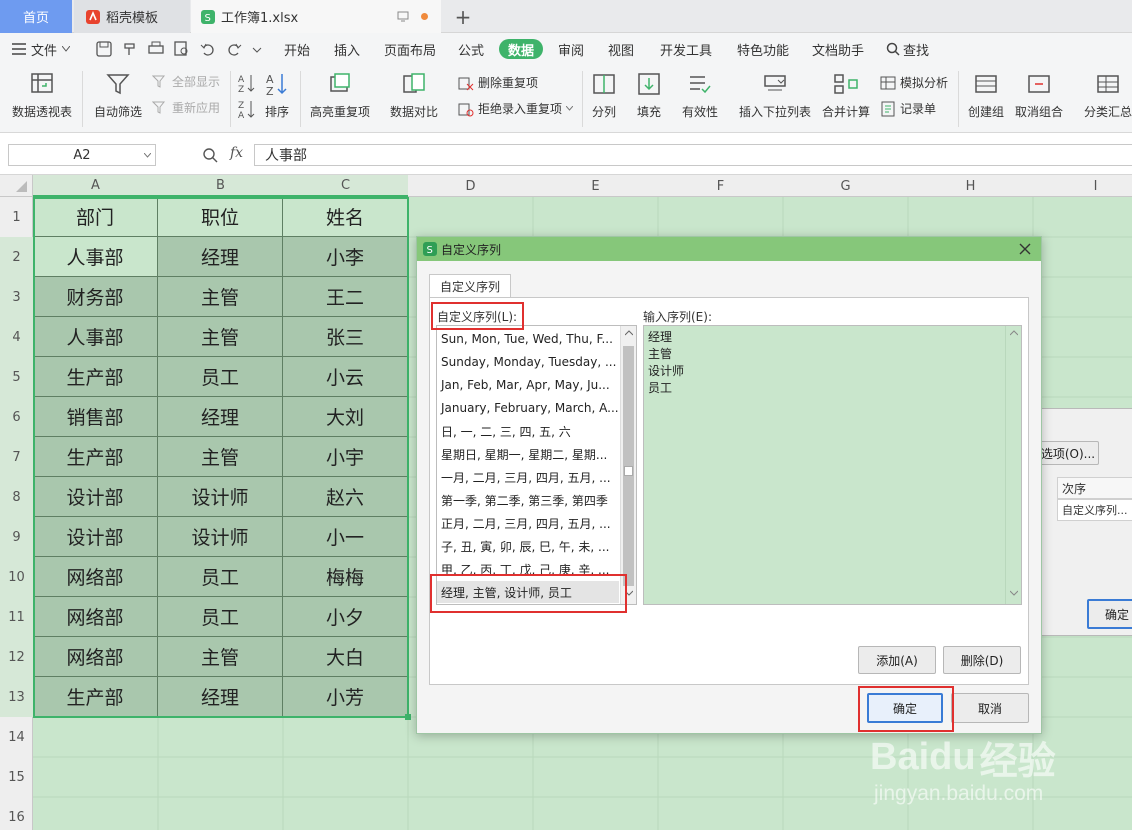 The image size is (1132, 830). Describe the element at coordinates (907, 49) in the screenshot. I see `search-menu: 查找` at that location.